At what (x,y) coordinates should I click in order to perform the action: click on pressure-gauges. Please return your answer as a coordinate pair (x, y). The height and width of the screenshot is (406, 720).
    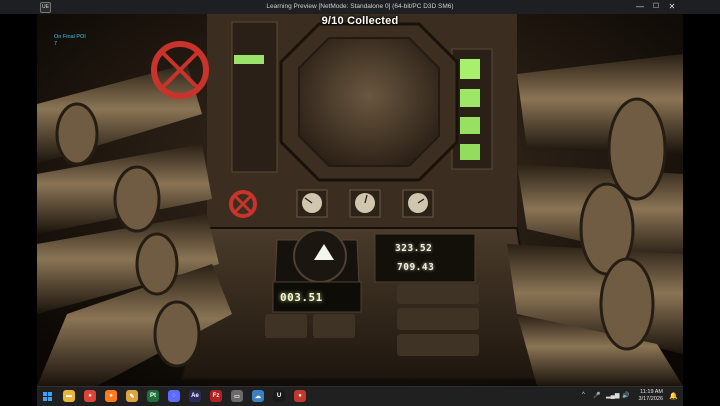
    Looking at the image, I should click on (365, 203).